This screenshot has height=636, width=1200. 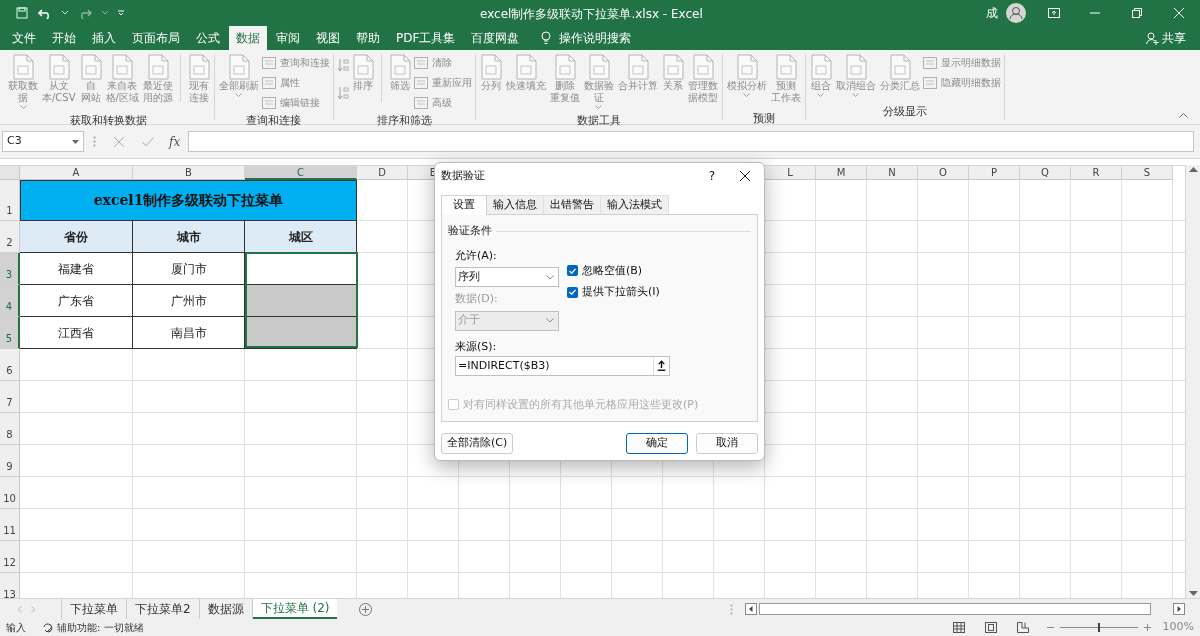 What do you see at coordinates (85, 13) in the screenshot?
I see `redo-icon` at bounding box center [85, 13].